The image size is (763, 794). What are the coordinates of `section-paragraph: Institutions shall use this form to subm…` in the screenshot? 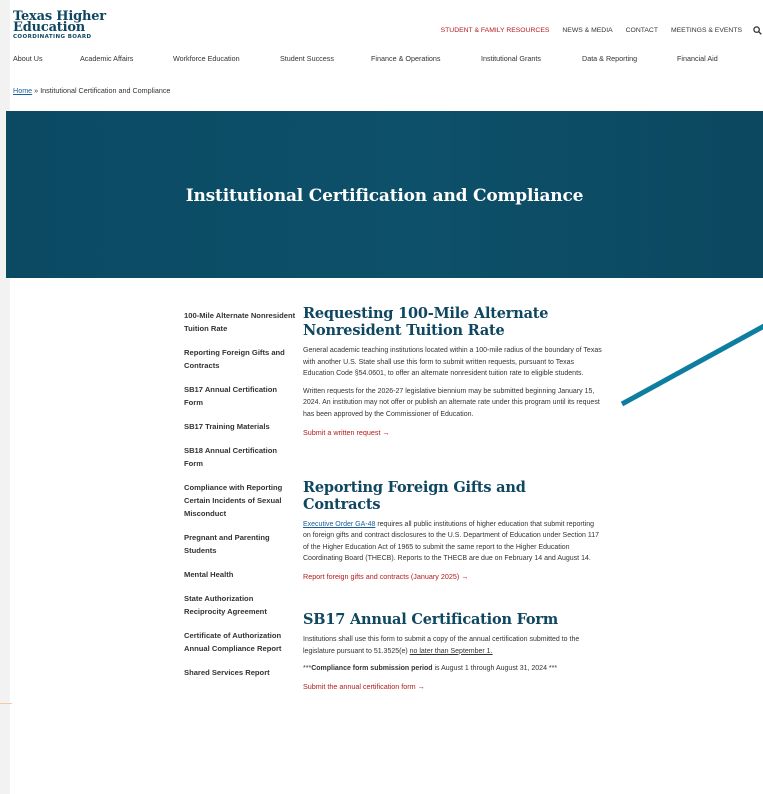 It's located at (453, 645).